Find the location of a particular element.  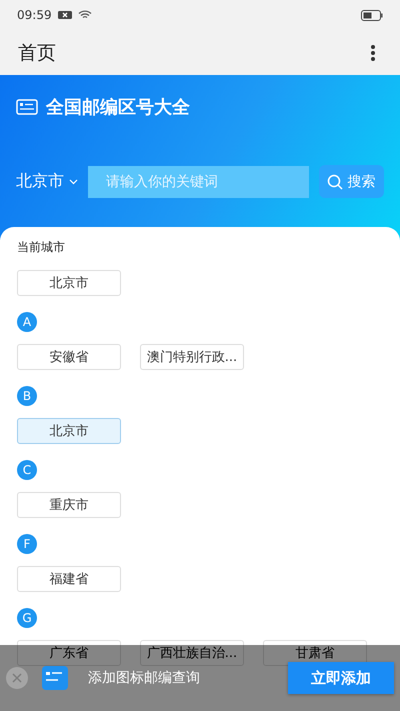

page-title: 首页 is located at coordinates (37, 53).